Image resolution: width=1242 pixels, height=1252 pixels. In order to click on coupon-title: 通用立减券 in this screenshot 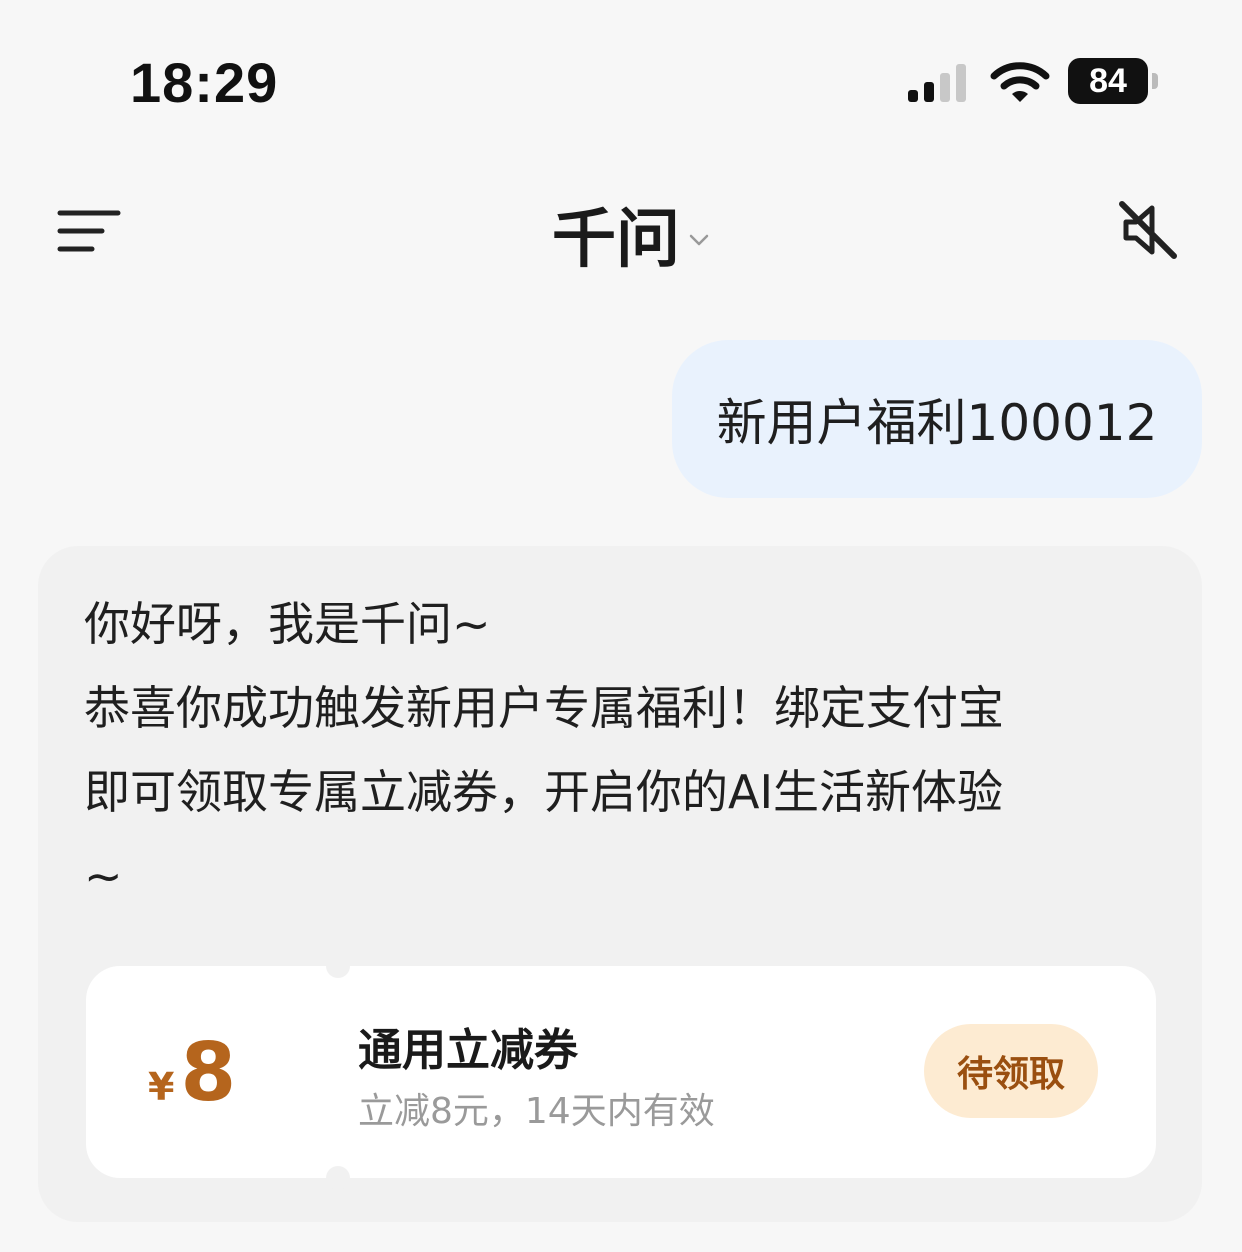, I will do `click(468, 1050)`.